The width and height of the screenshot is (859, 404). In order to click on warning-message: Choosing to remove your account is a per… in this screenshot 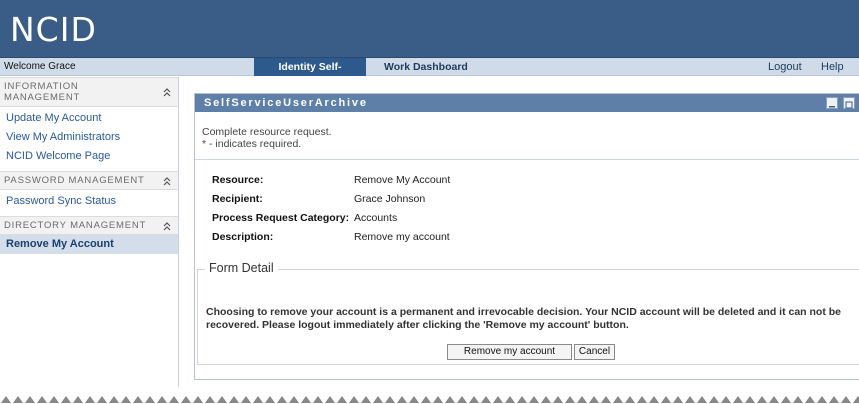, I will do `click(523, 318)`.